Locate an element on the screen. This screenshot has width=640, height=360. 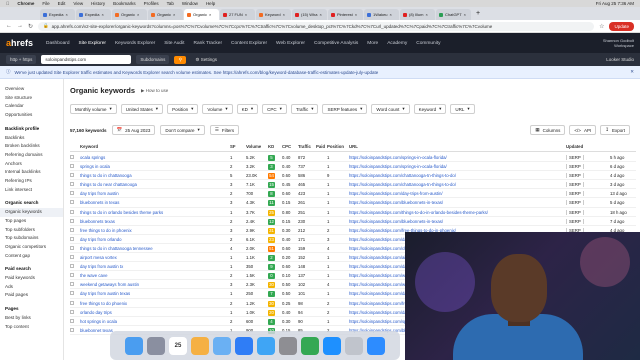
sidebar-item: Top content is located at coordinates (31, 327).